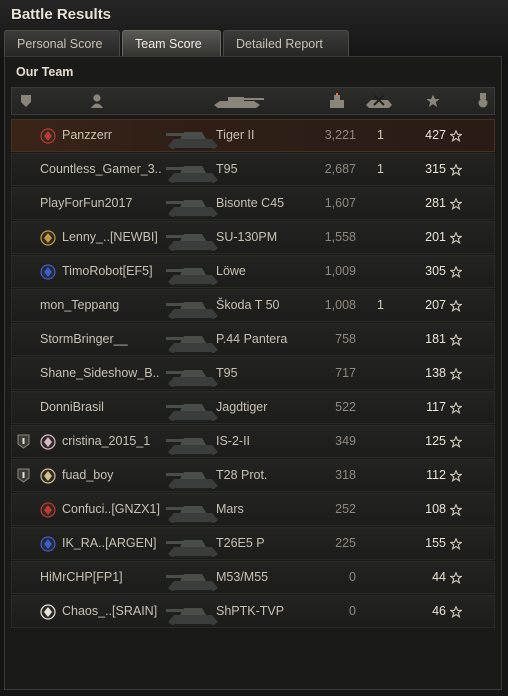 This screenshot has width=508, height=696. Describe the element at coordinates (79, 305) in the screenshot. I see `player-name: mon_Teppang` at that location.